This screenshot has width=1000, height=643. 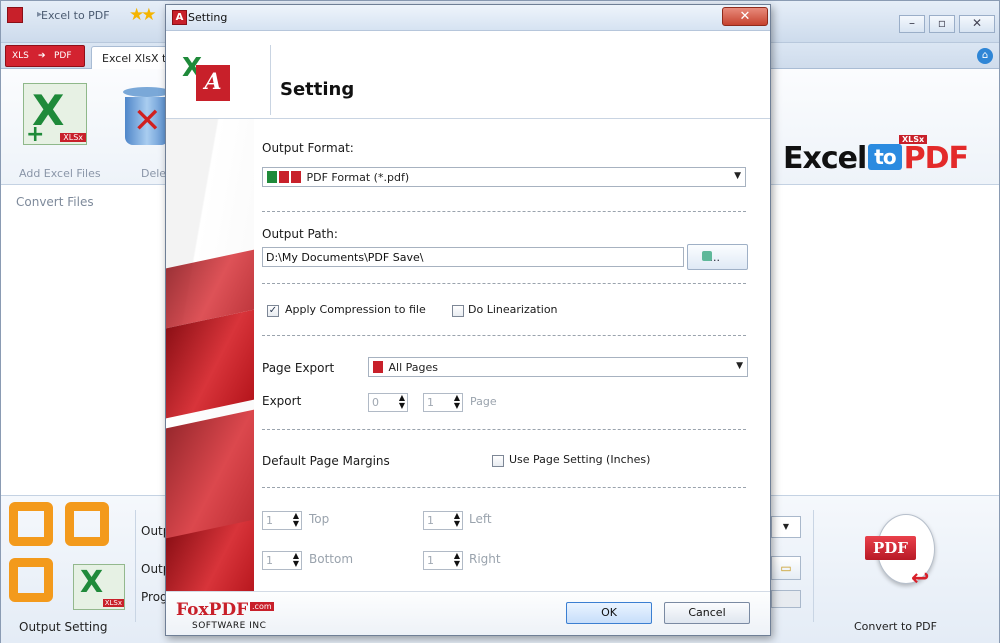 I want to click on foxpdf-sub: SOFTWARE INC, so click(x=229, y=626).